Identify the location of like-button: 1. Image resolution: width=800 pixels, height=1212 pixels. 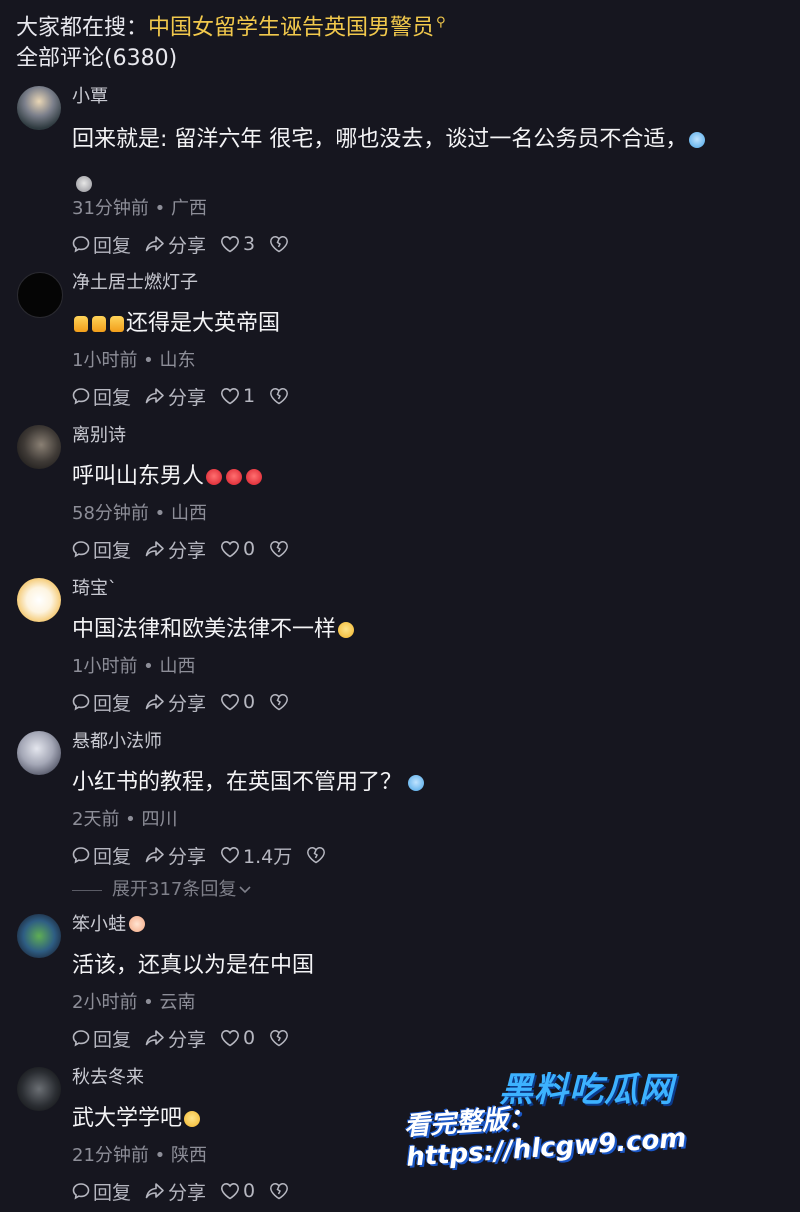
(237, 396).